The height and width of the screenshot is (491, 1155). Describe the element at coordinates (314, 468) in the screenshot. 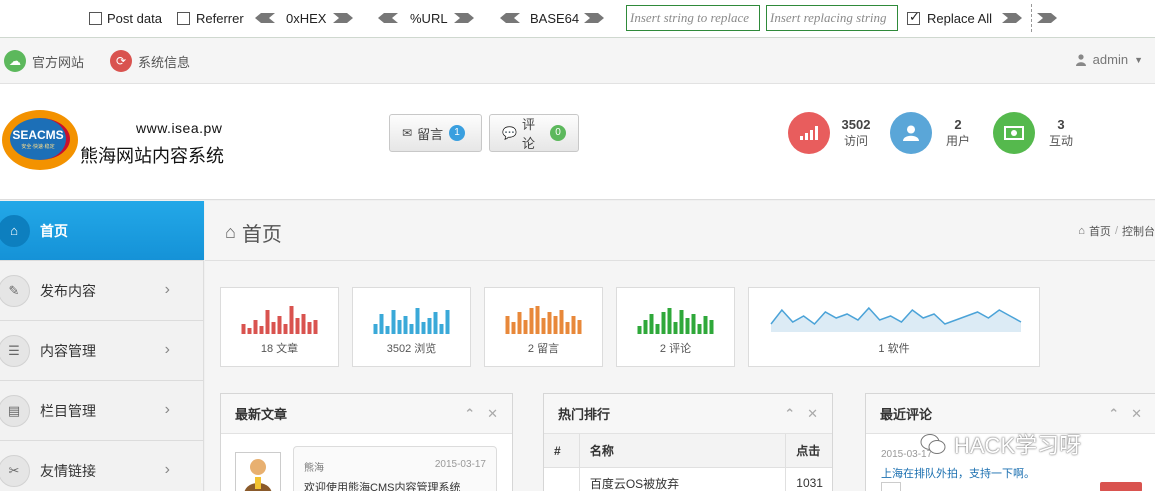

I see `article-author: 熊海` at that location.